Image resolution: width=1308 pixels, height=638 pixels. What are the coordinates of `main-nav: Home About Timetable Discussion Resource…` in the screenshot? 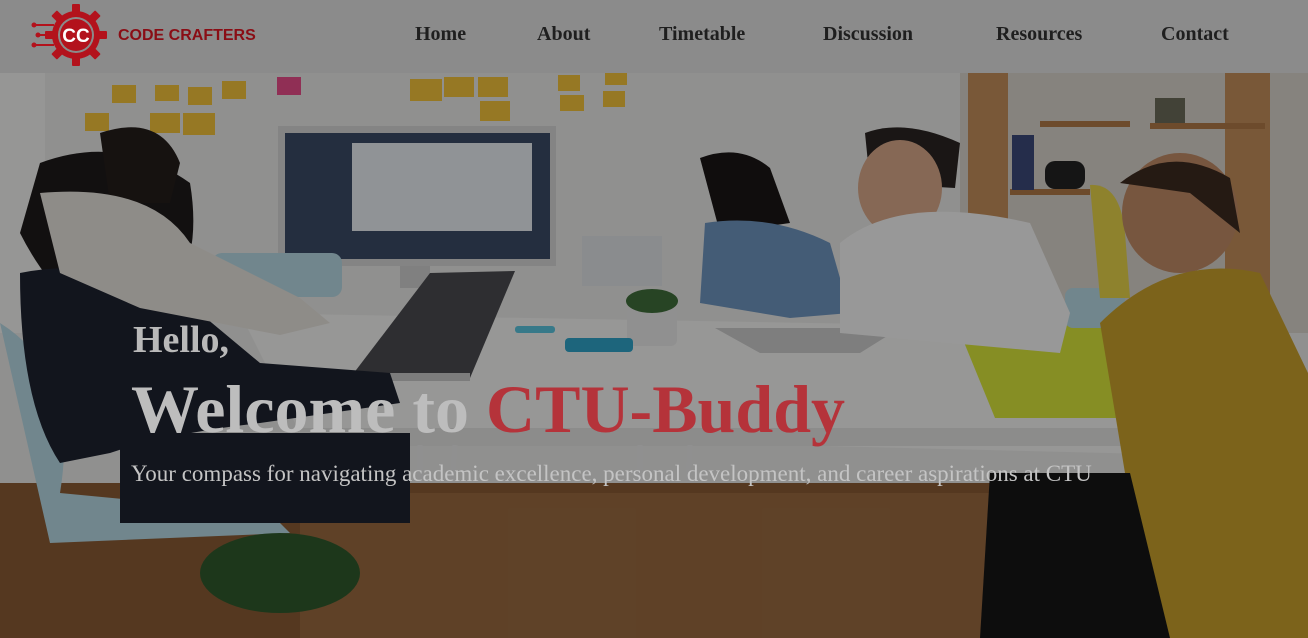 It's located at (654, 36).